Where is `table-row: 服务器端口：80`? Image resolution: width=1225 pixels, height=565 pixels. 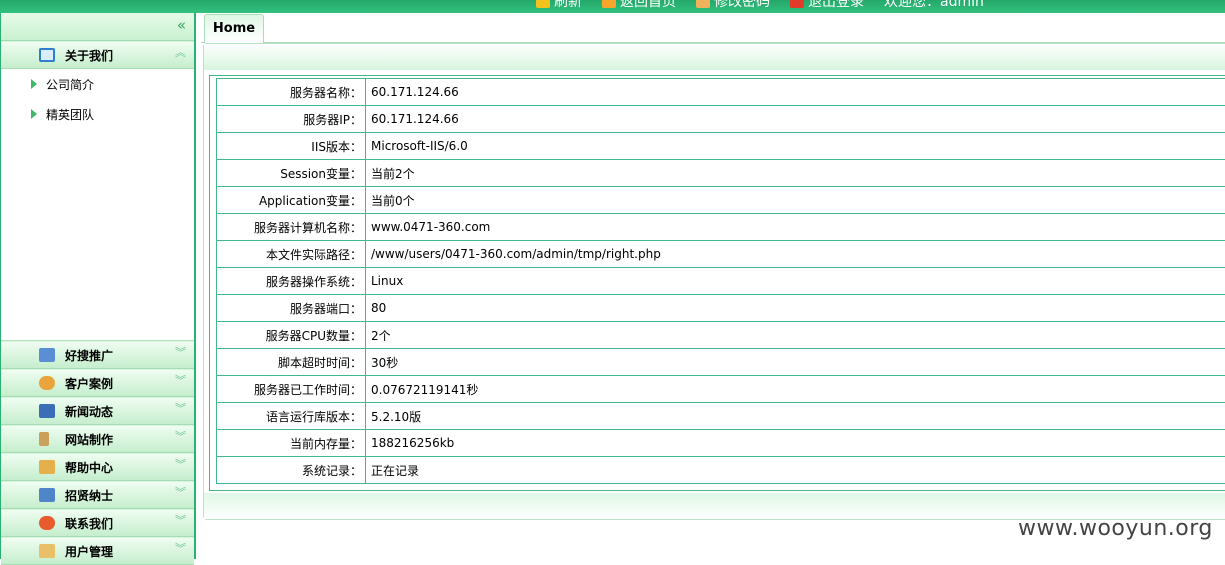 table-row: 服务器端口：80 is located at coordinates (721, 308).